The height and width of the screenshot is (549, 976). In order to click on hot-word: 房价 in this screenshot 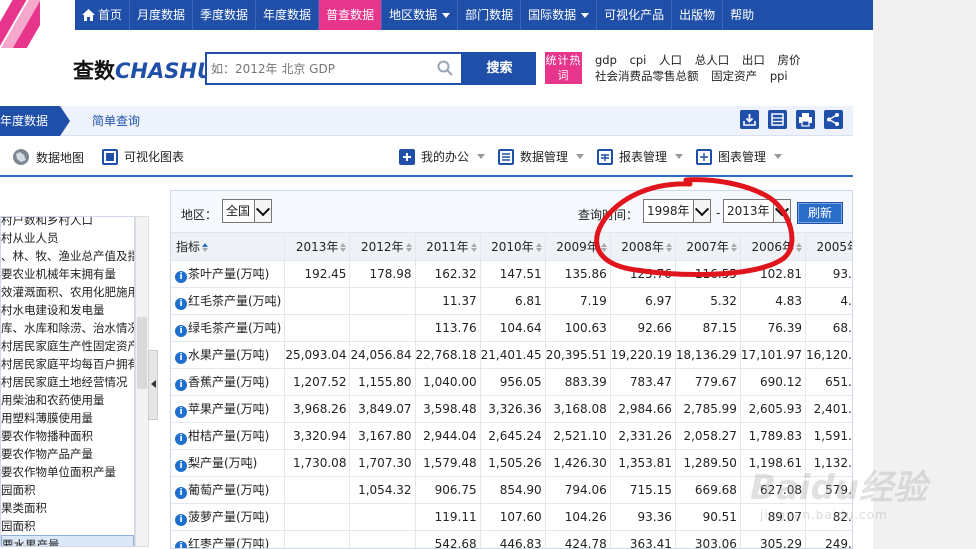, I will do `click(789, 60)`.